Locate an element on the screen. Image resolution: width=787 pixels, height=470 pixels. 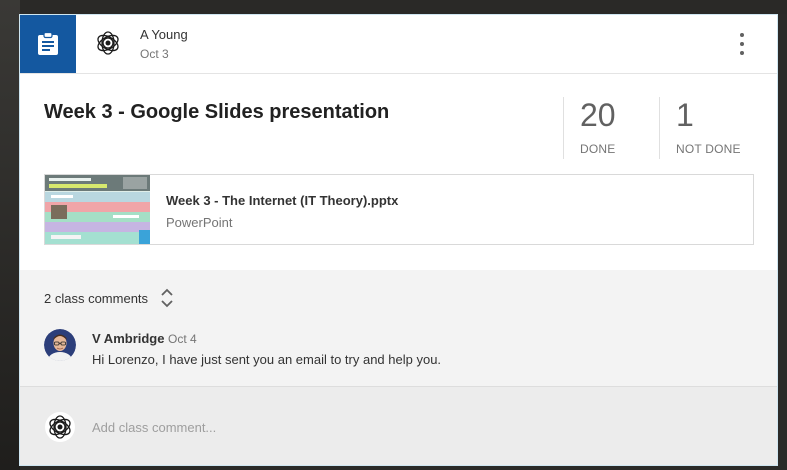
class-comments-count: 2 class comments is located at coordinates (96, 298).